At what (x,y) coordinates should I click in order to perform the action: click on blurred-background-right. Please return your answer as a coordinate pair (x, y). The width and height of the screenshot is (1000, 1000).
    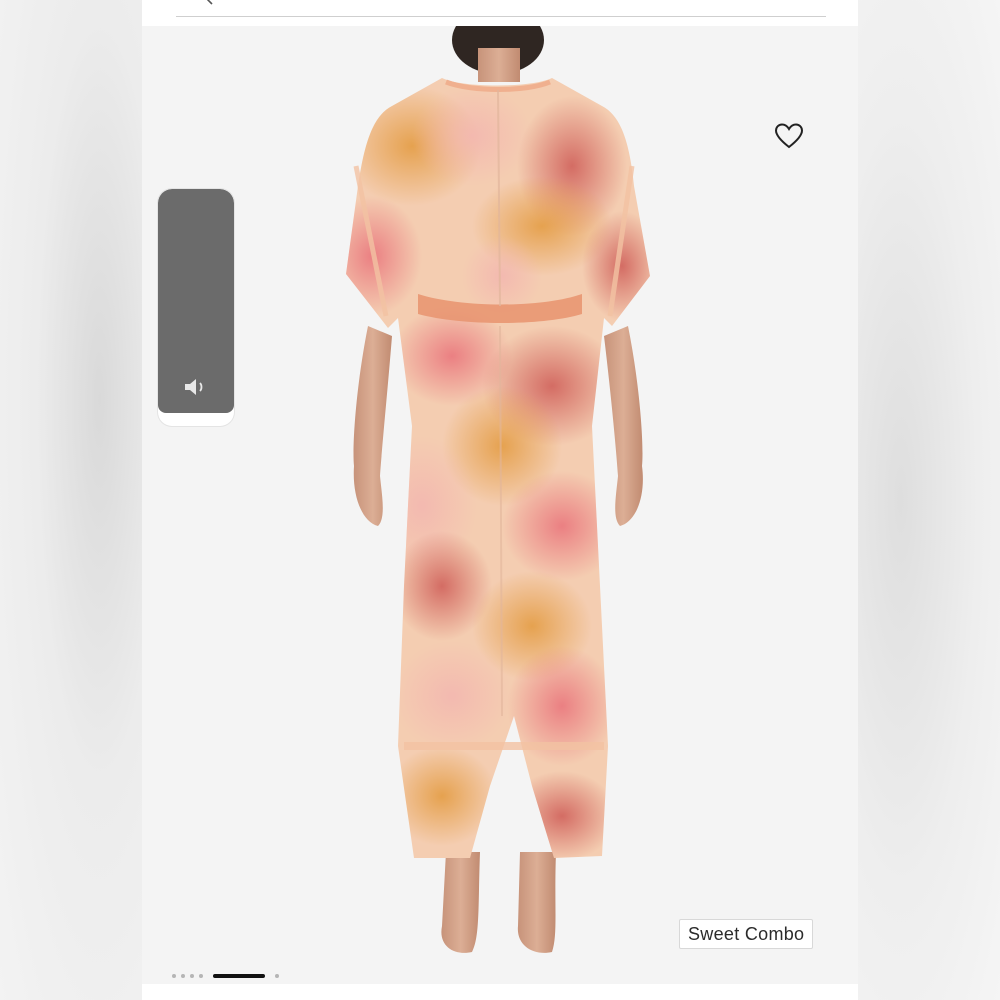
    Looking at the image, I should click on (929, 500).